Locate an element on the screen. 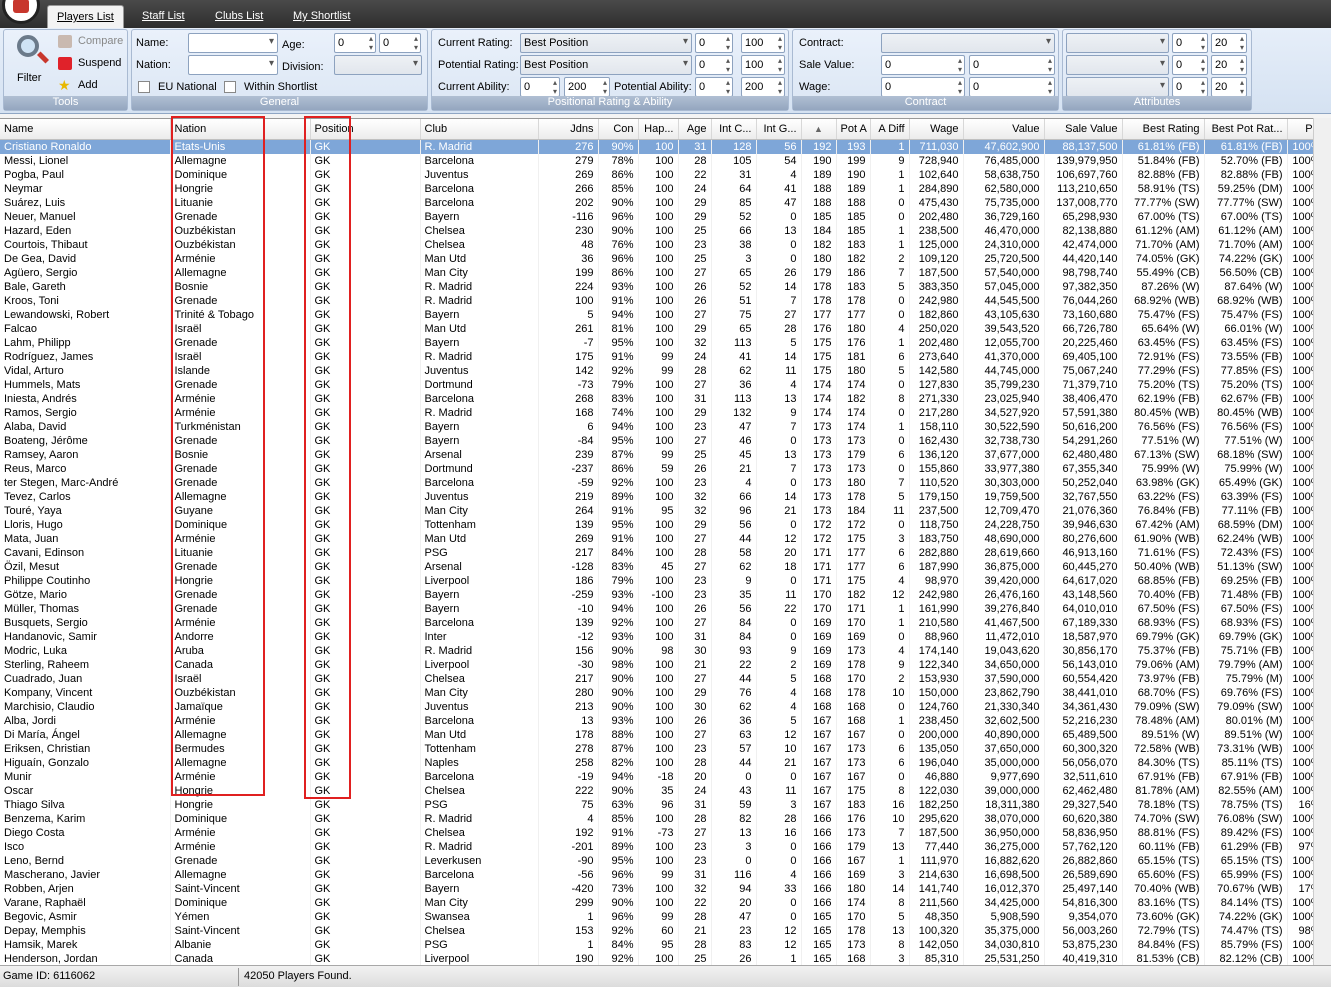  age-max-spinner: 0 is located at coordinates (400, 43).